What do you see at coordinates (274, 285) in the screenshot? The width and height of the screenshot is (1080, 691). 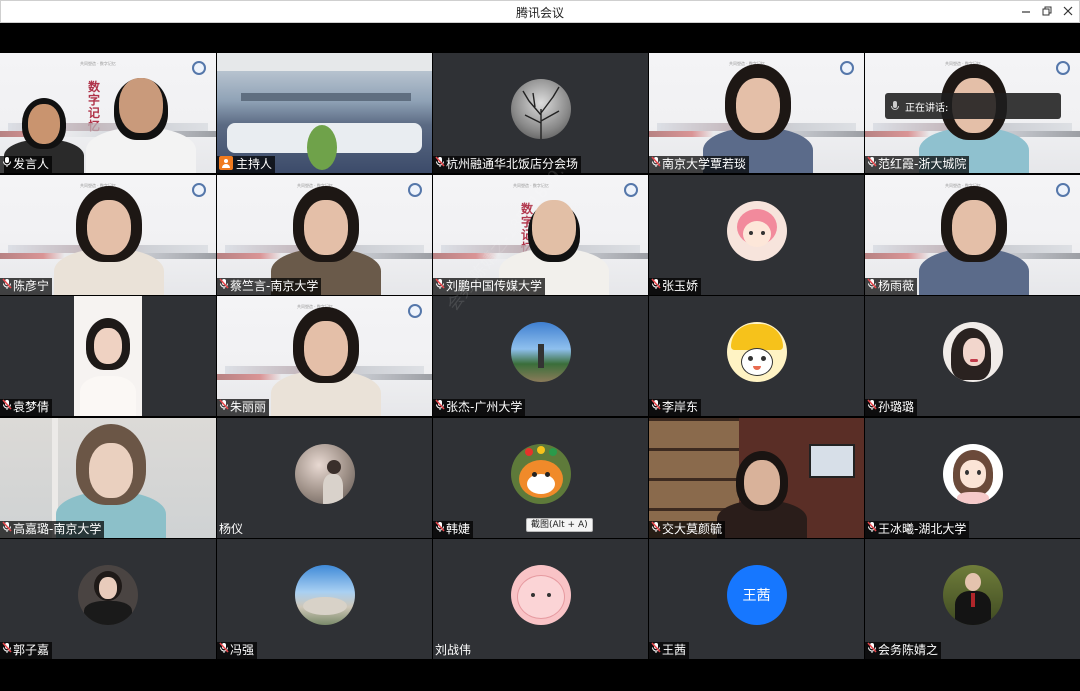 I see `participant-name: 蔡竺言-南京大学` at bounding box center [274, 285].